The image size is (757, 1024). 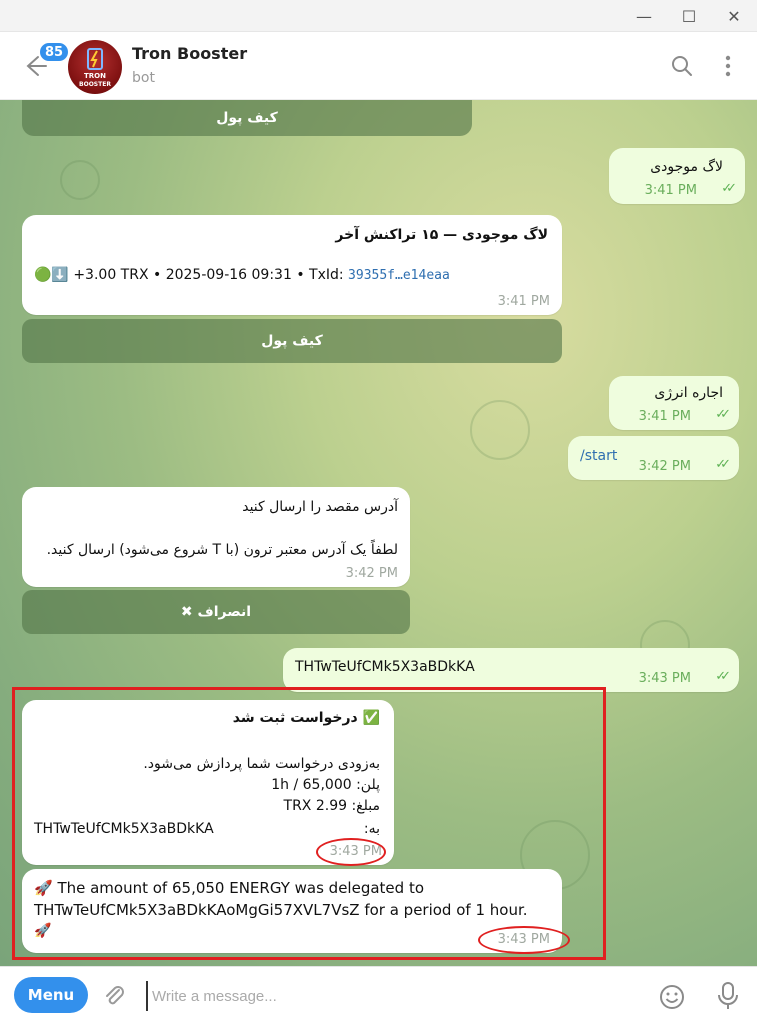 What do you see at coordinates (653, 458) in the screenshot?
I see `outgoing-message: /start 3:42 PM ✓✓` at bounding box center [653, 458].